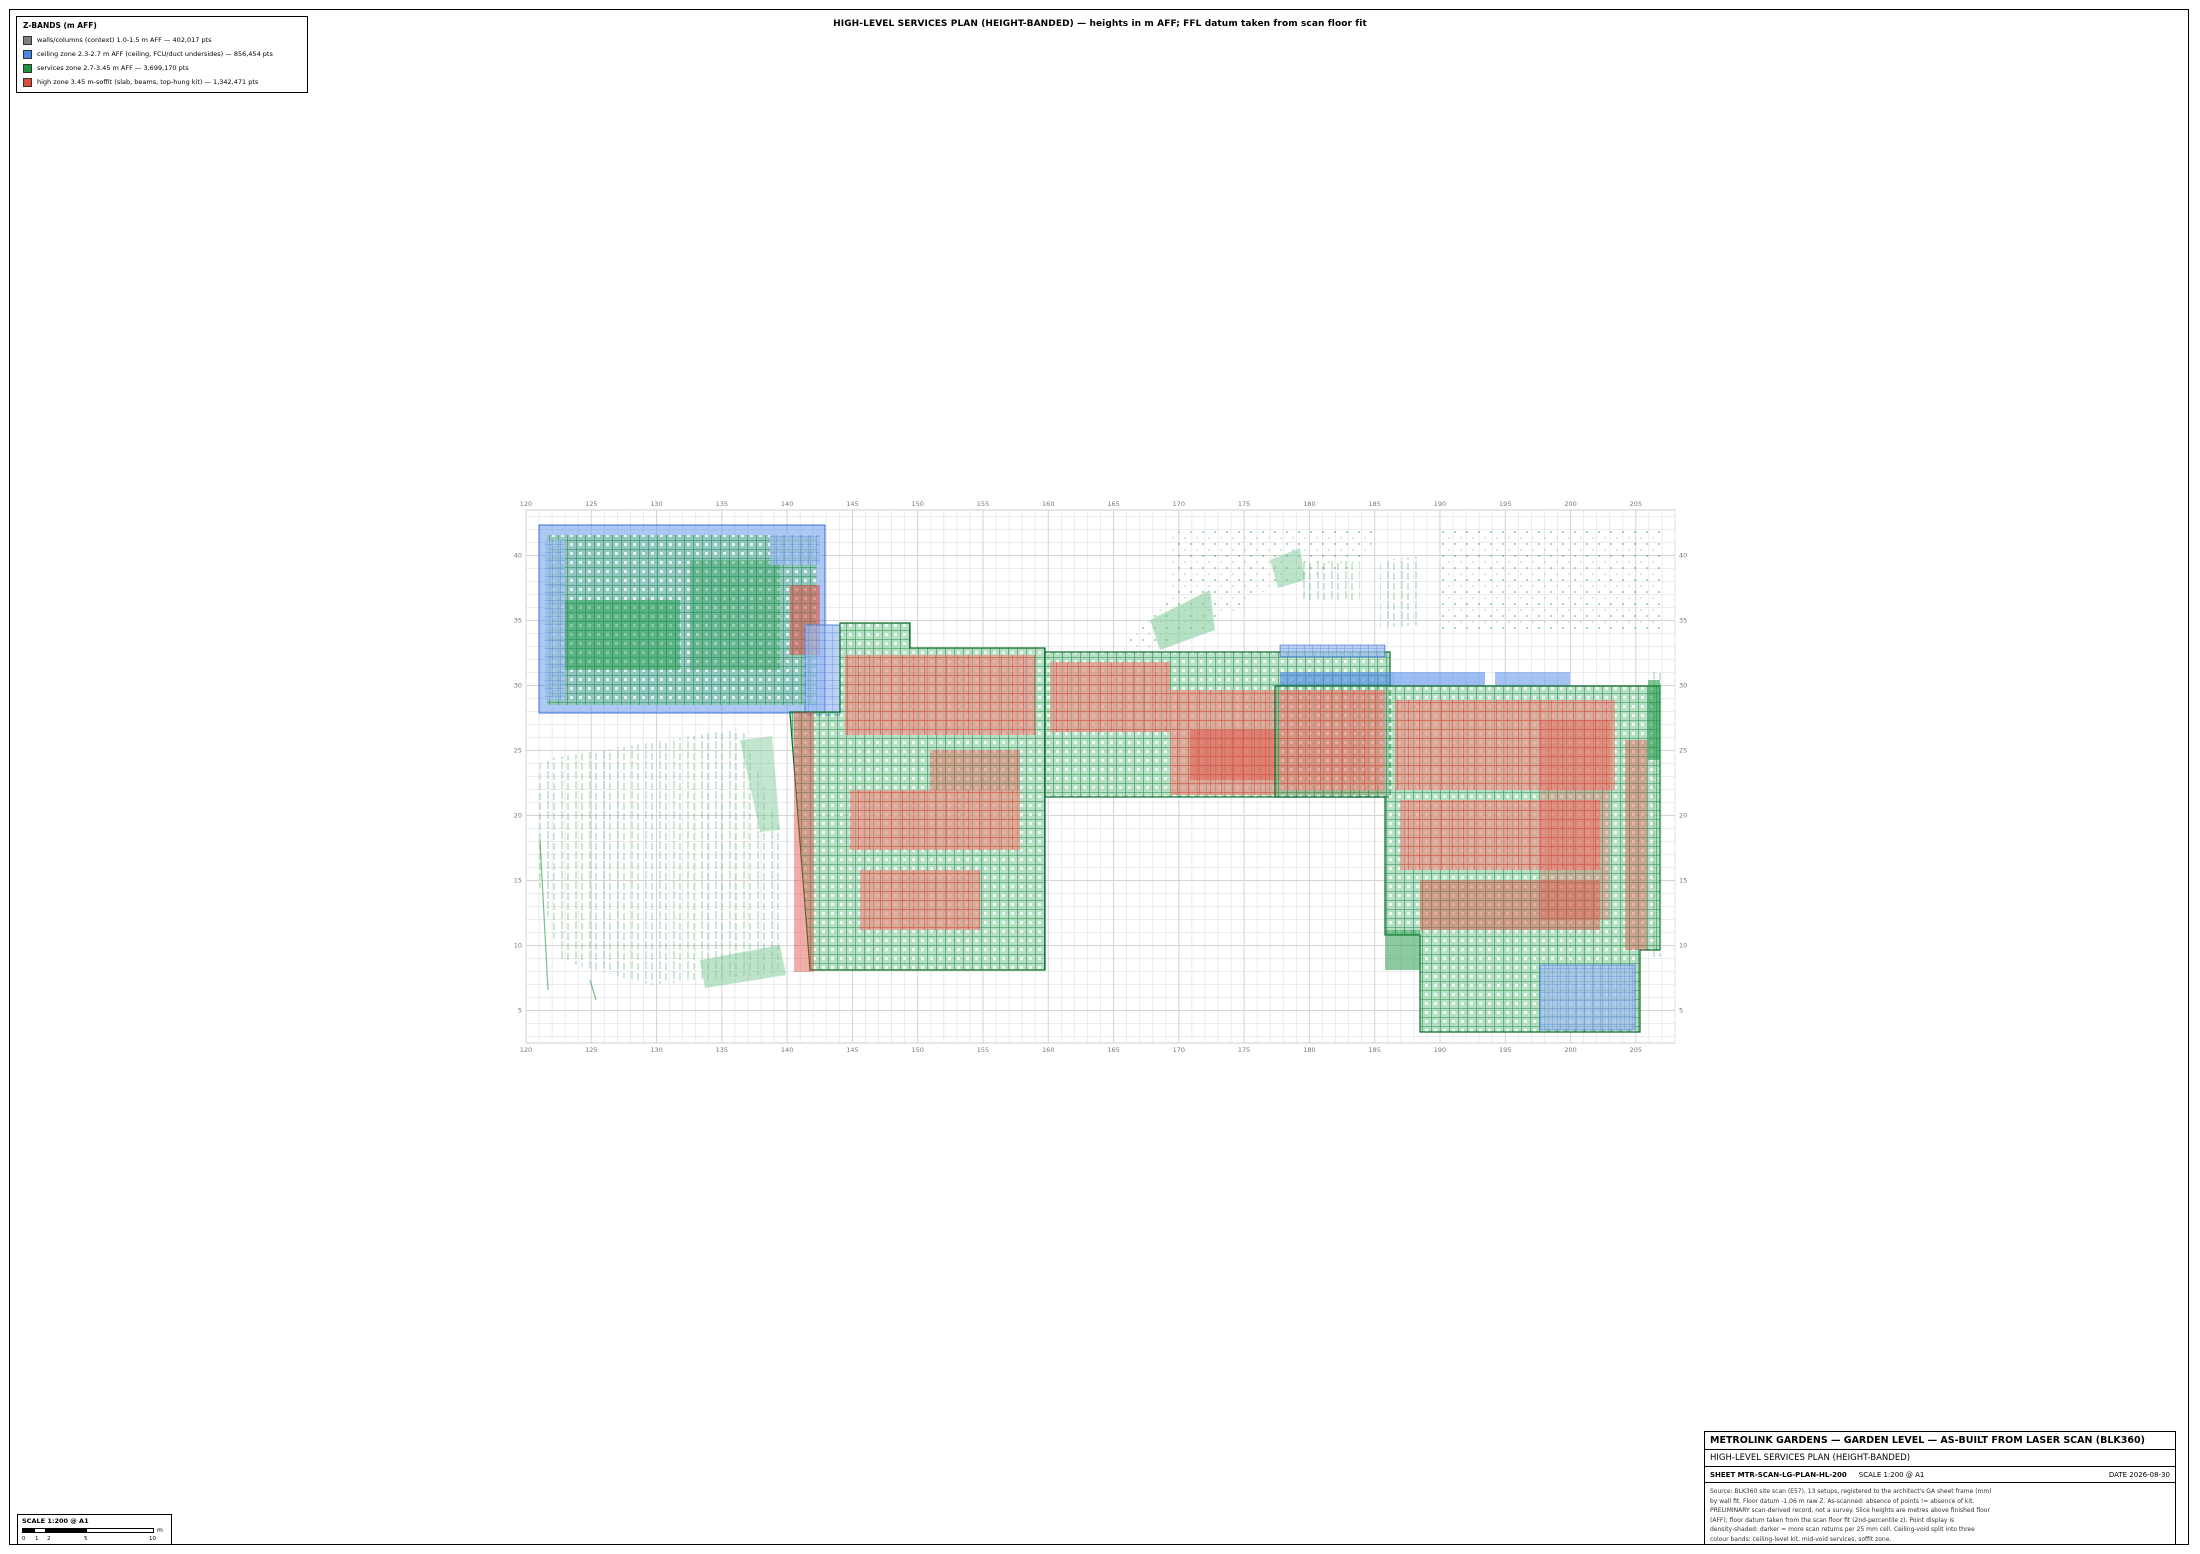 The image size is (2200, 1554). What do you see at coordinates (983, 1050) in the screenshot?
I see `x-tick-label-bottom: 155` at bounding box center [983, 1050].